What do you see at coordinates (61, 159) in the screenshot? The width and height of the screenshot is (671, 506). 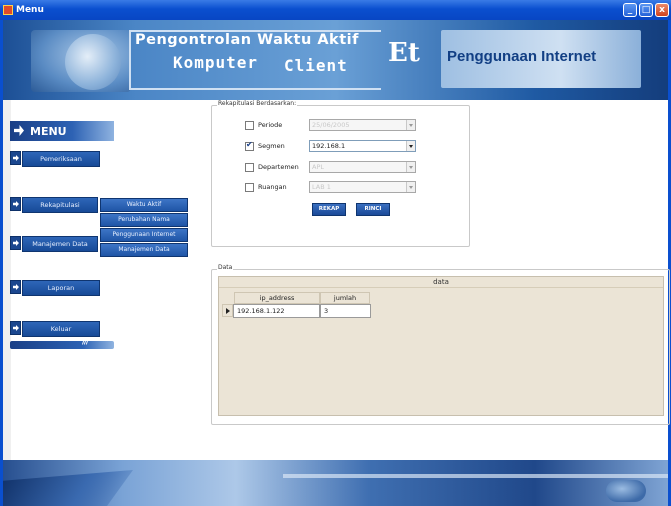 I see `menu-pemeriksaan-button: Pemeriksaan` at bounding box center [61, 159].